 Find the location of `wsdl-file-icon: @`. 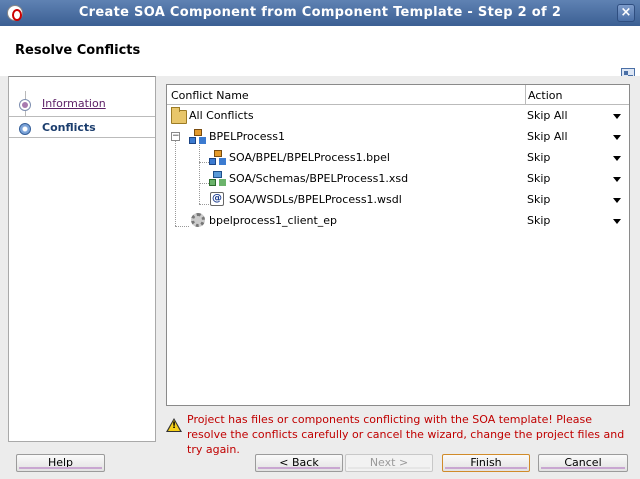

wsdl-file-icon: @ is located at coordinates (217, 199).